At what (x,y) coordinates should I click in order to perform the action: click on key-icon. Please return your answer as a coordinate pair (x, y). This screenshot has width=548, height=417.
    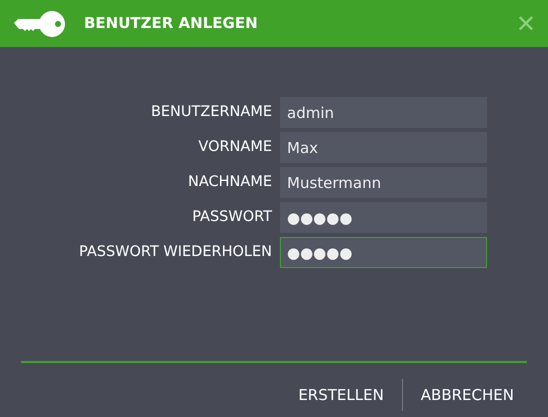
    Looking at the image, I should click on (41, 23).